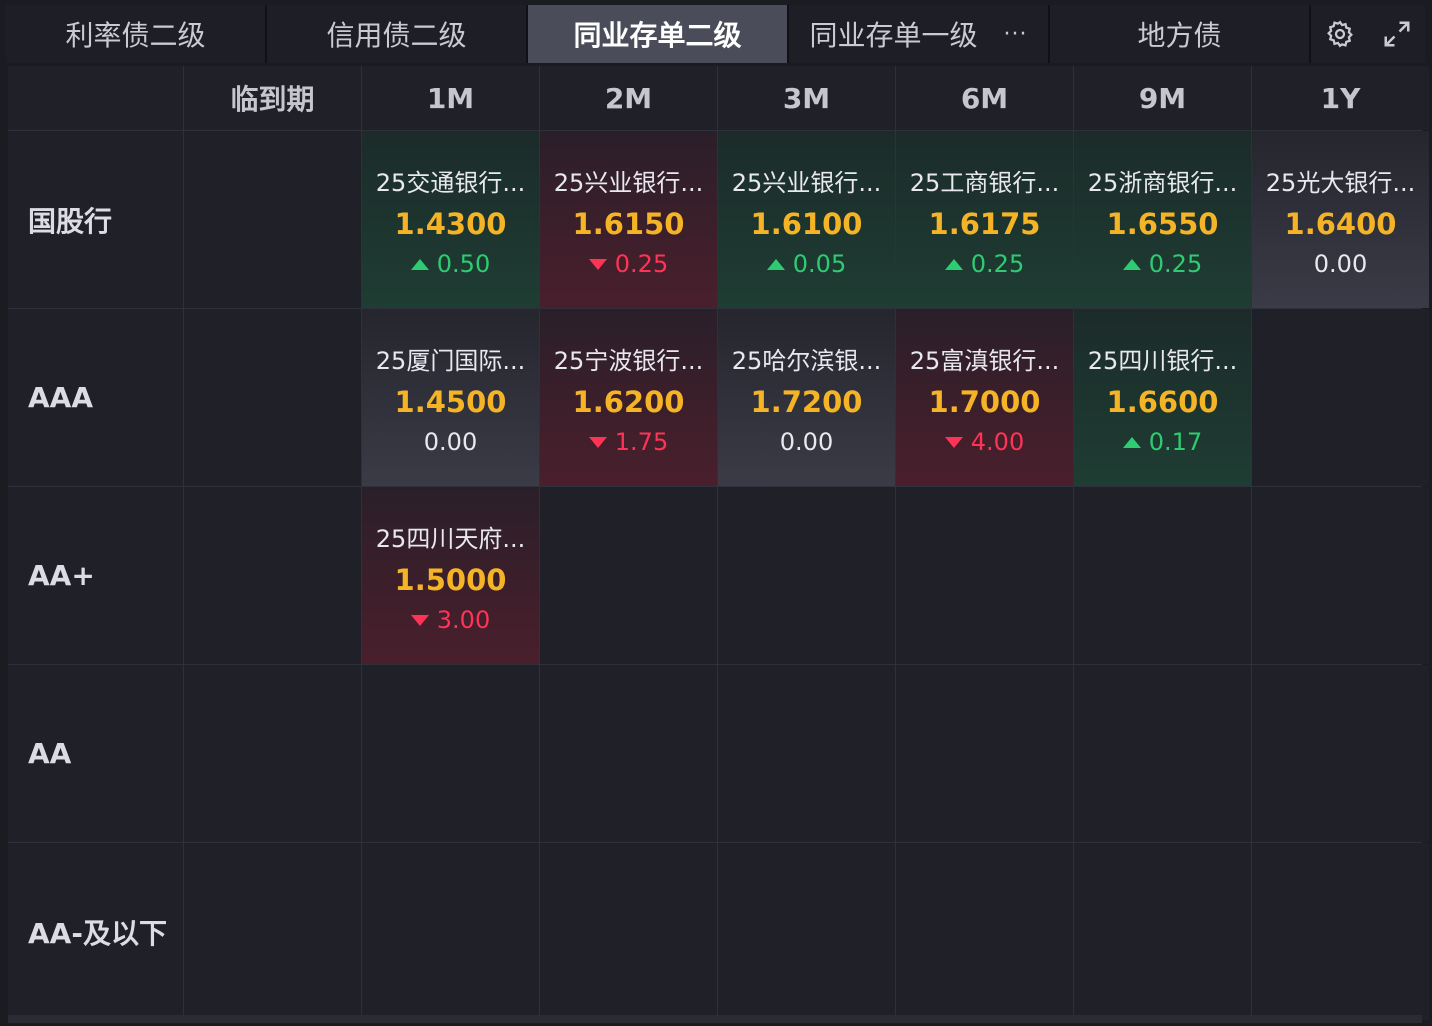 Image resolution: width=1432 pixels, height=1026 pixels. I want to click on quote-cell: 25富滇银行... 1.7000 4.00, so click(984, 397).